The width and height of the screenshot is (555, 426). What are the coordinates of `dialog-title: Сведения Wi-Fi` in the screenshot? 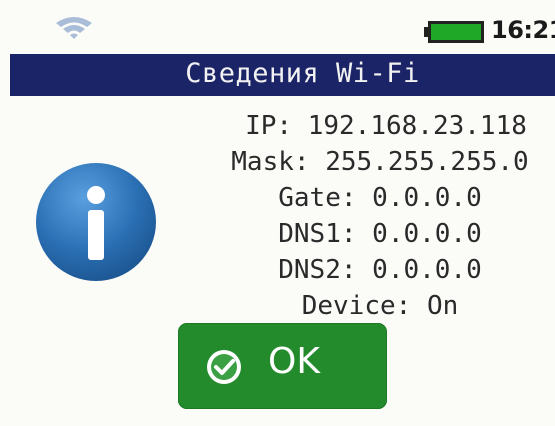 It's located at (302, 73).